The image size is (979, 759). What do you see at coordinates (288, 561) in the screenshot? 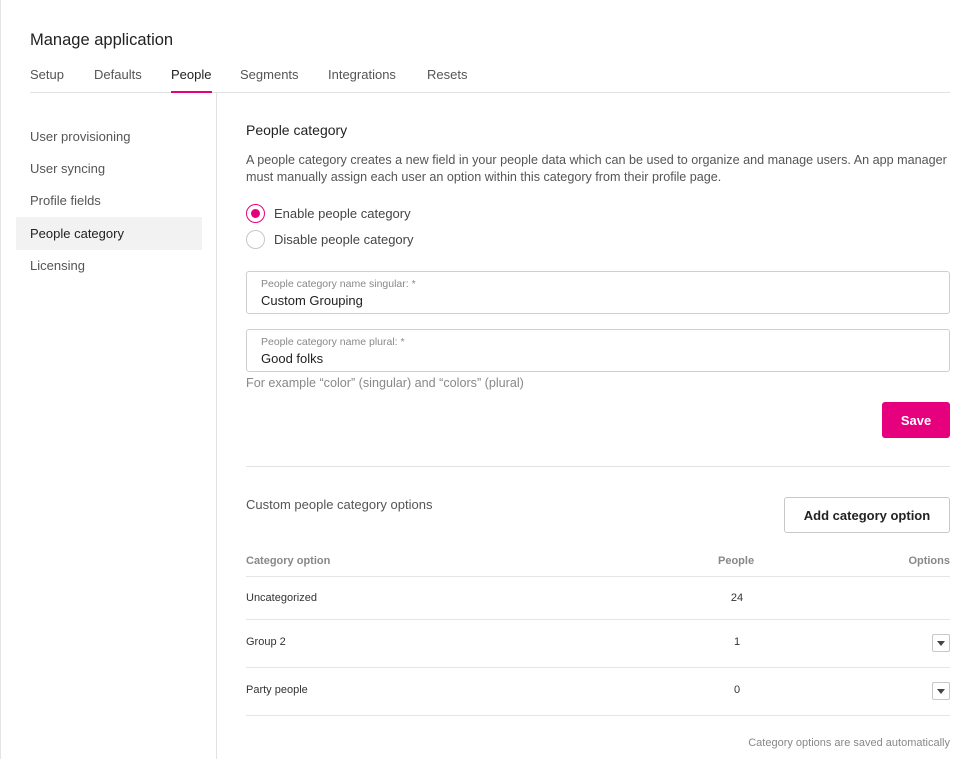
I see `column-header-option: Category option` at bounding box center [288, 561].